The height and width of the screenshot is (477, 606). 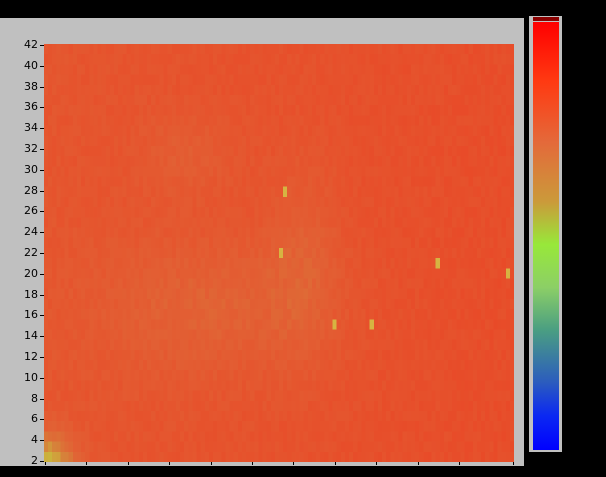 I want to click on y-tick-label: 24, so click(x=31, y=232).